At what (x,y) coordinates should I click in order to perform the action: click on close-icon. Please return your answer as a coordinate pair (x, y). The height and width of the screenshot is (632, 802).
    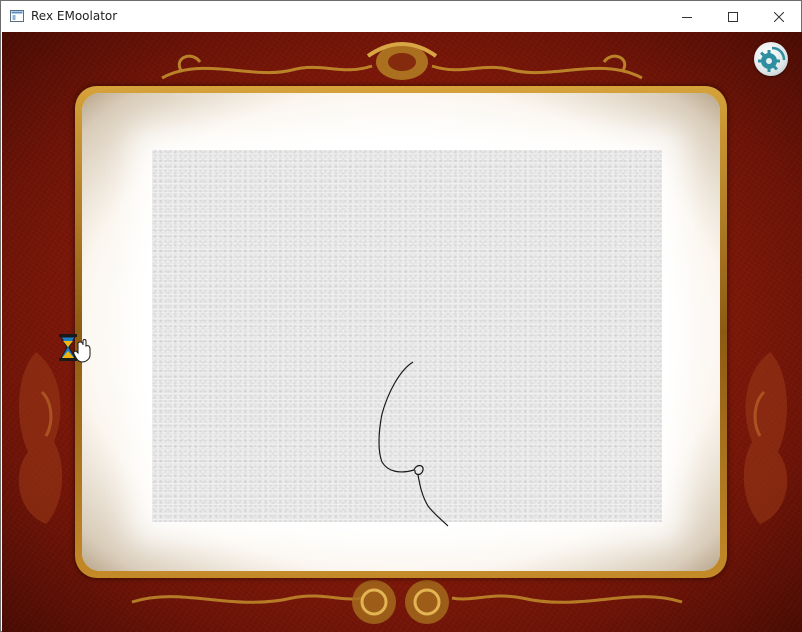
    Looking at the image, I should click on (779, 16).